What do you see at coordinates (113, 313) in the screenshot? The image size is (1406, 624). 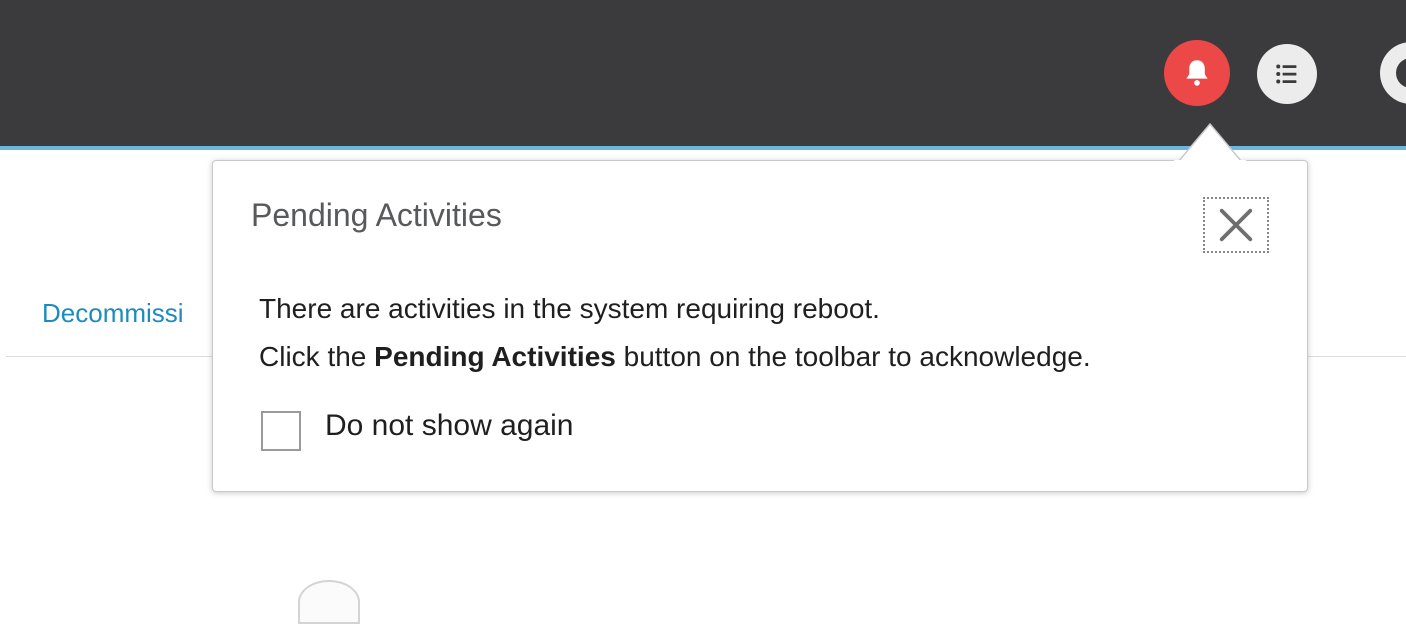 I see `decommission-tab: Decommissi` at bounding box center [113, 313].